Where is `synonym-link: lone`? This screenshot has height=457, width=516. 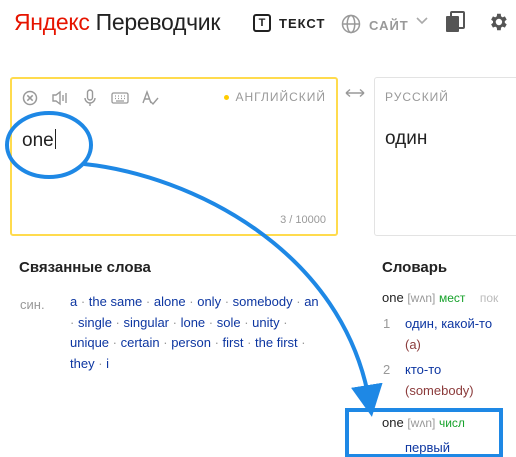 synonym-link: lone is located at coordinates (193, 322).